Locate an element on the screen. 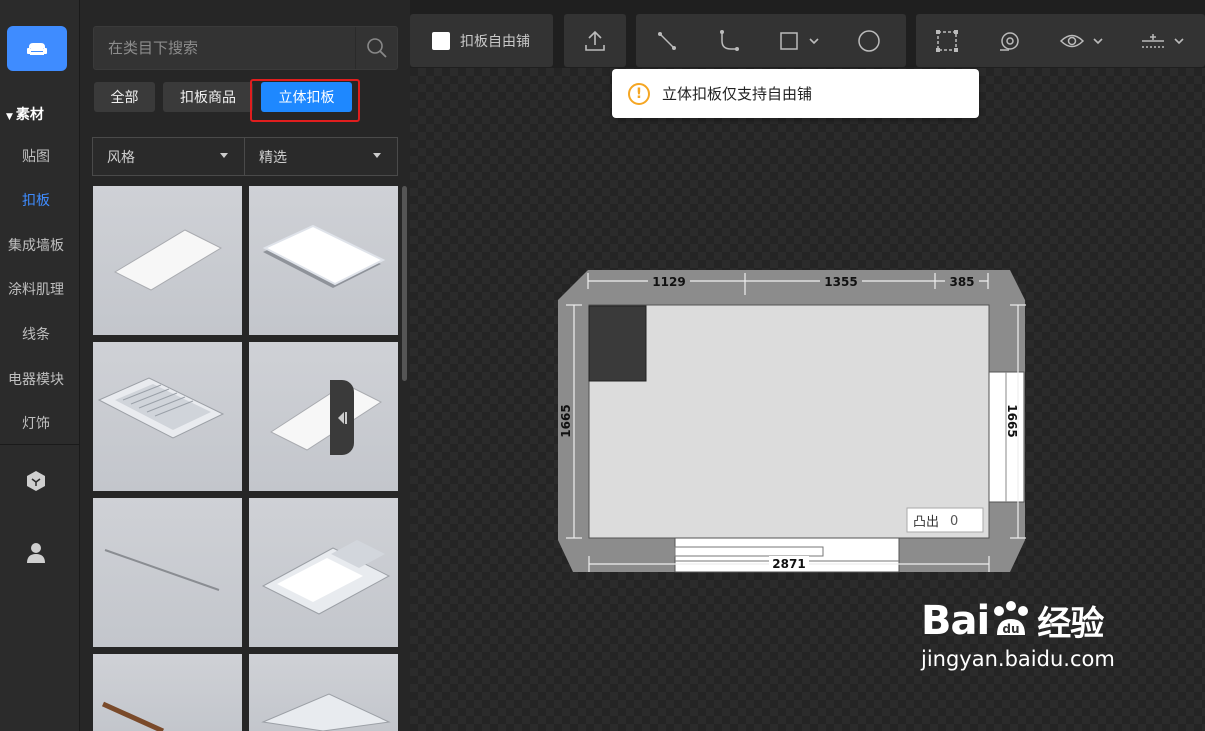 The image size is (1205, 731). watermark-brand-cn: 经验 is located at coordinates (1070, 624).